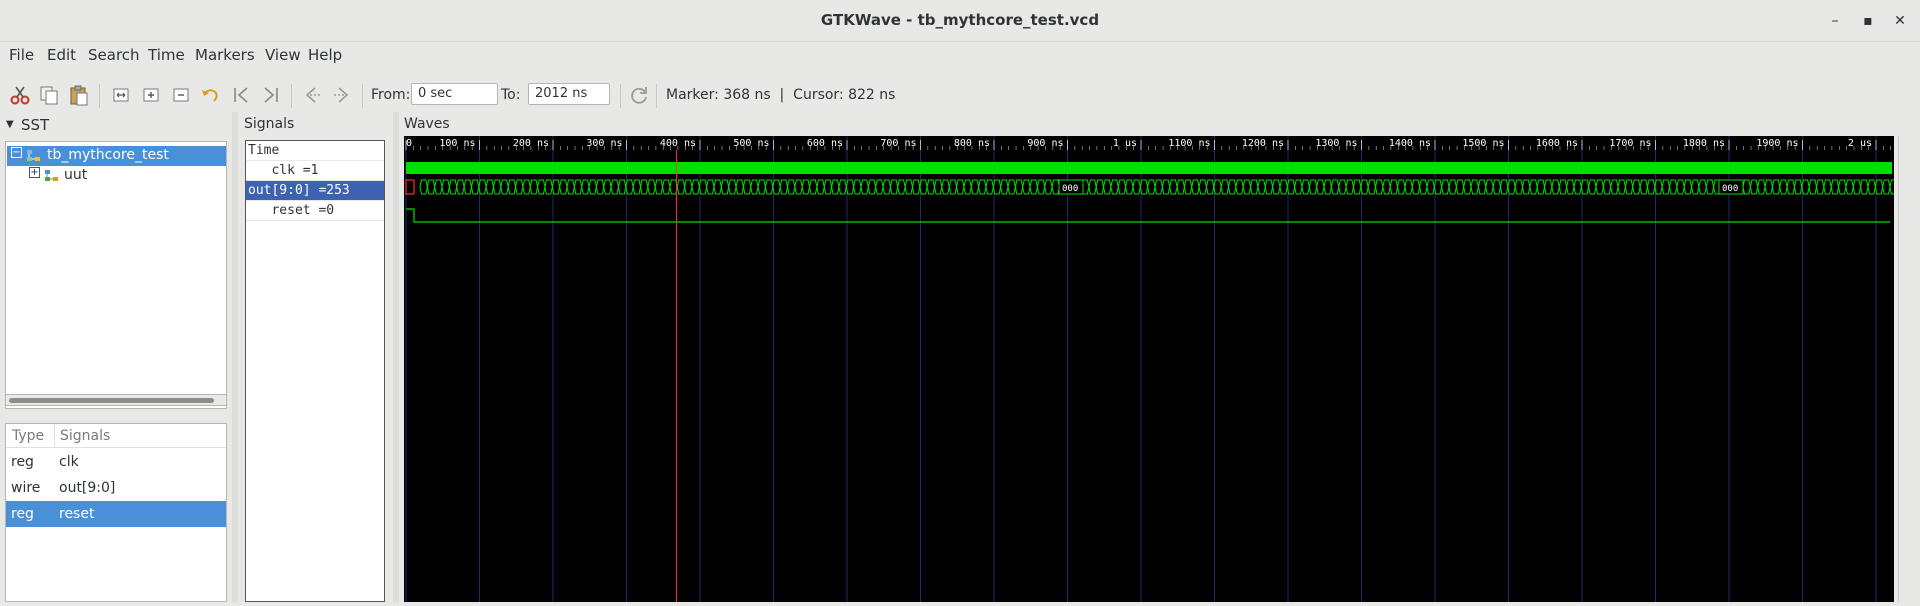  What do you see at coordinates (151, 95) in the screenshot?
I see `zoom-in-icon` at bounding box center [151, 95].